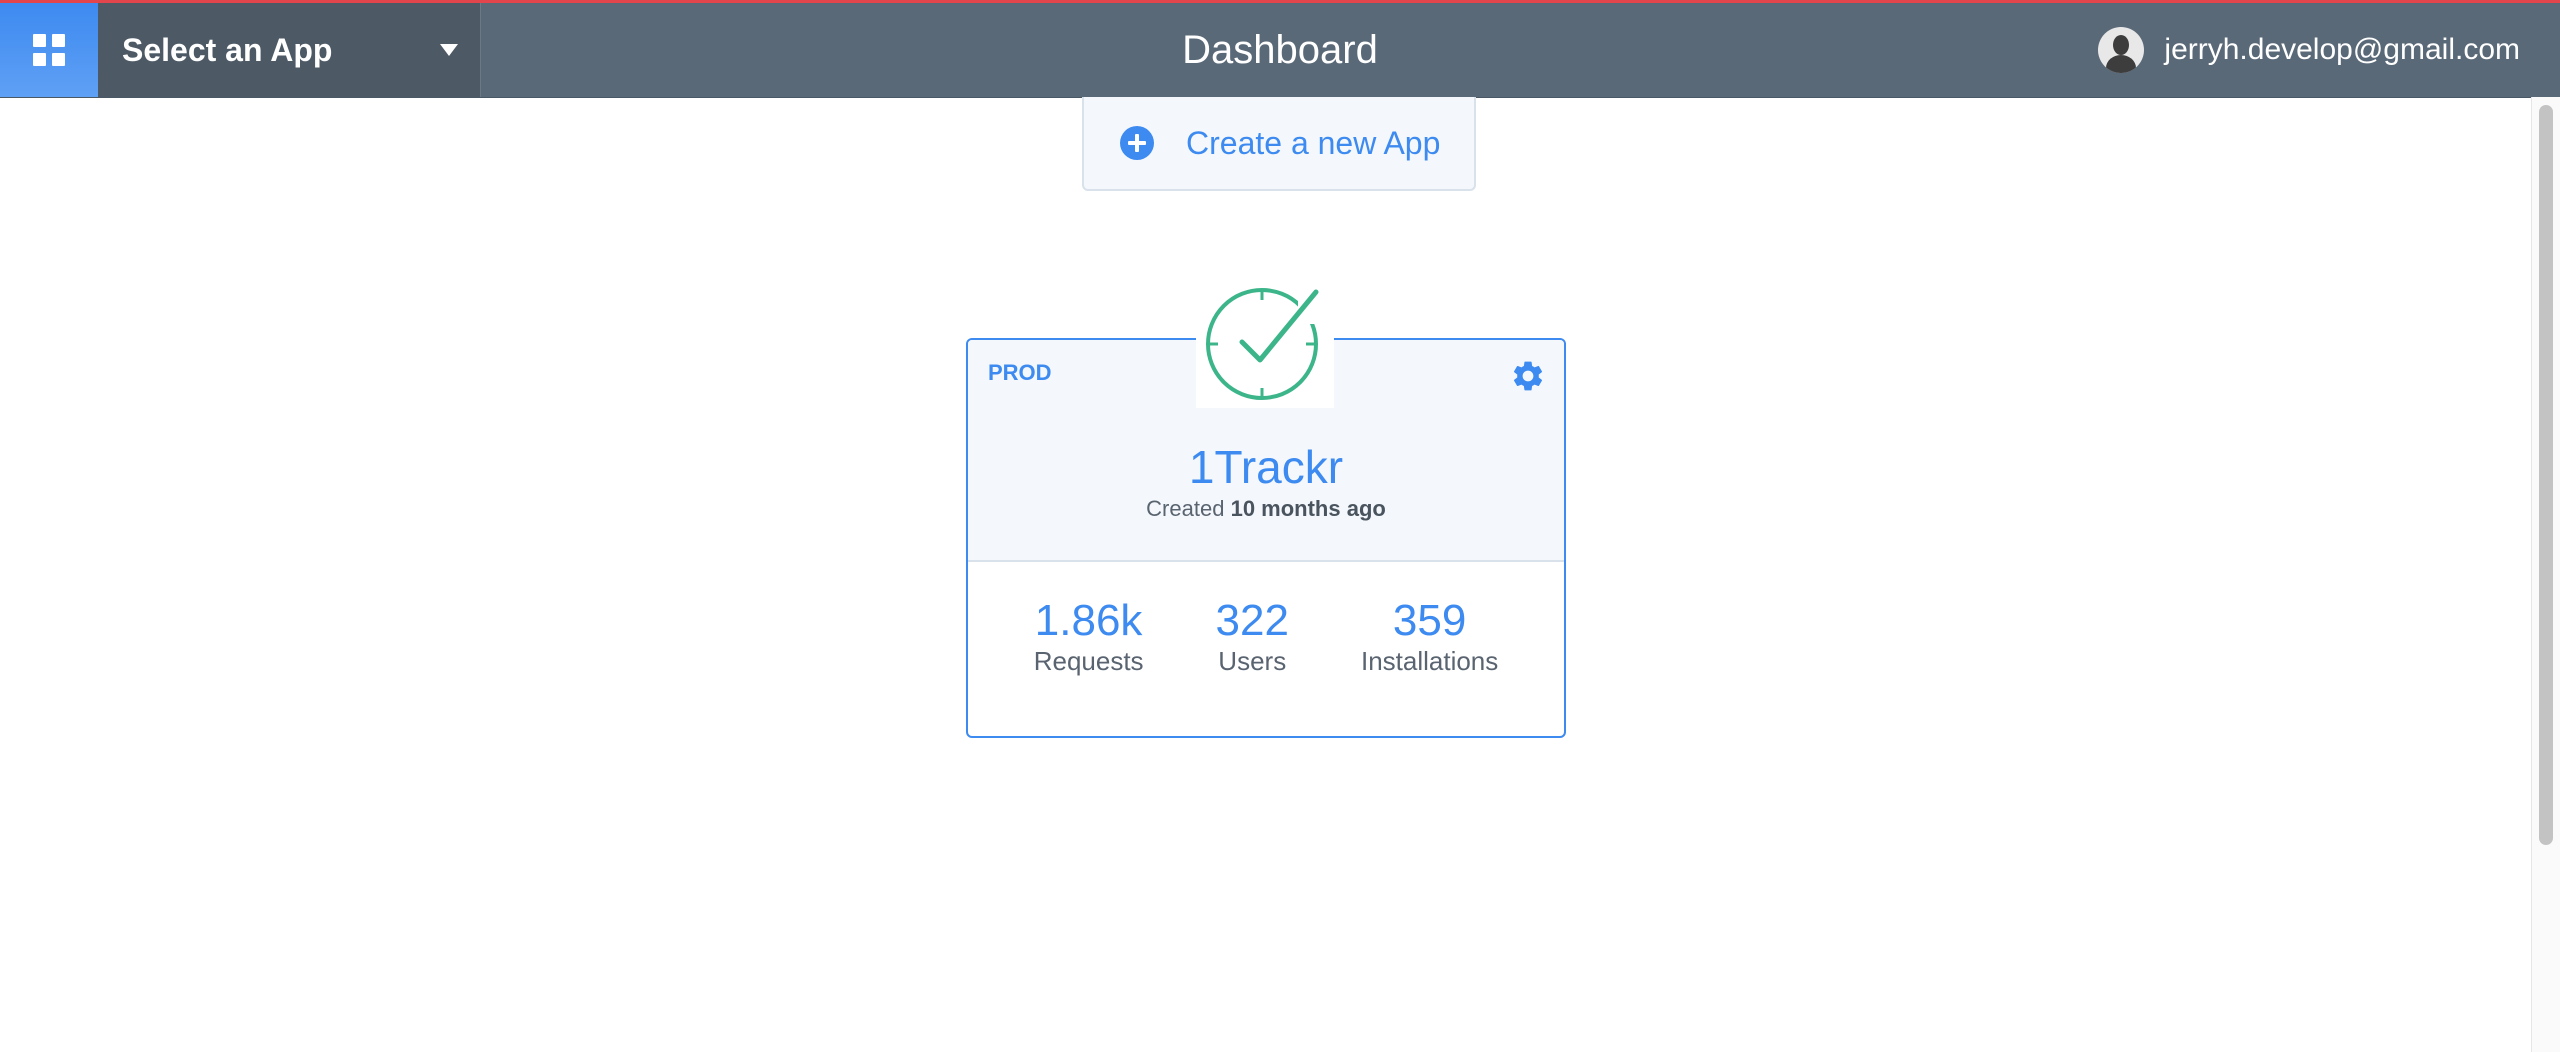  What do you see at coordinates (2121, 50) in the screenshot?
I see `avatar` at bounding box center [2121, 50].